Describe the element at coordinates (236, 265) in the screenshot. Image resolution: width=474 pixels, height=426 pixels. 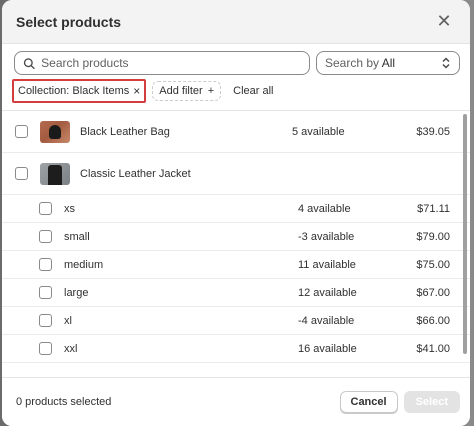
I see `variant-row: medium 11 available $75.00` at that location.